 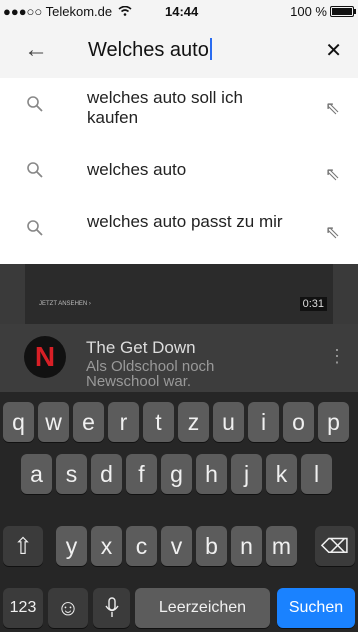 I want to click on numbers-key: 123, so click(x=23, y=608).